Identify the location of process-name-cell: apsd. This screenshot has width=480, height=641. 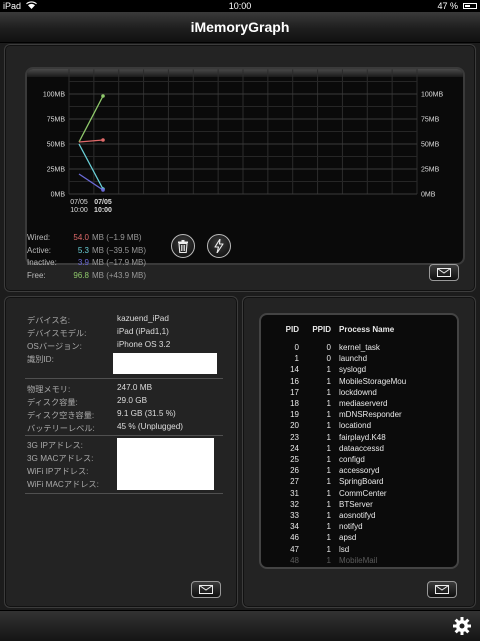
(348, 538).